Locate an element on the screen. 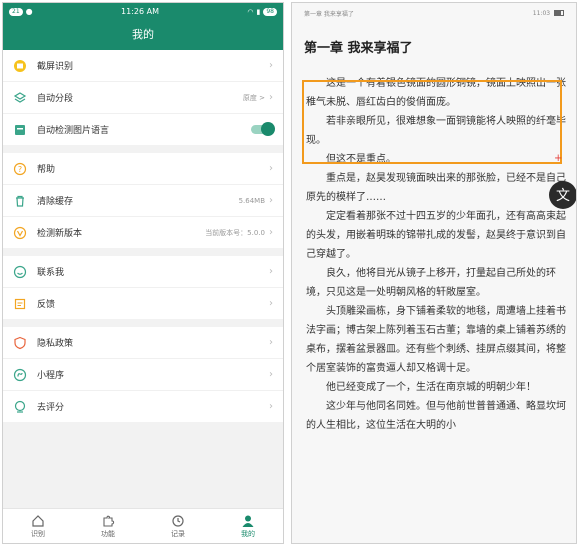  selection-box is located at coordinates (432, 122).